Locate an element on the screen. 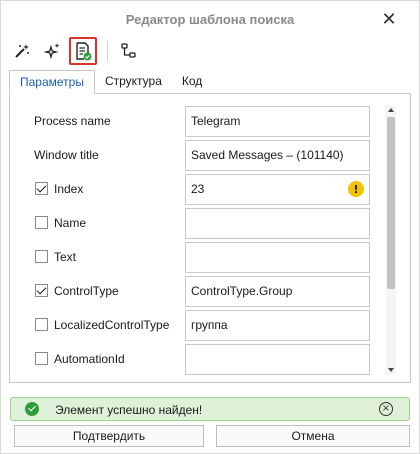  param-row-control-type: ControlType ControlType.Group is located at coordinates (195, 291).